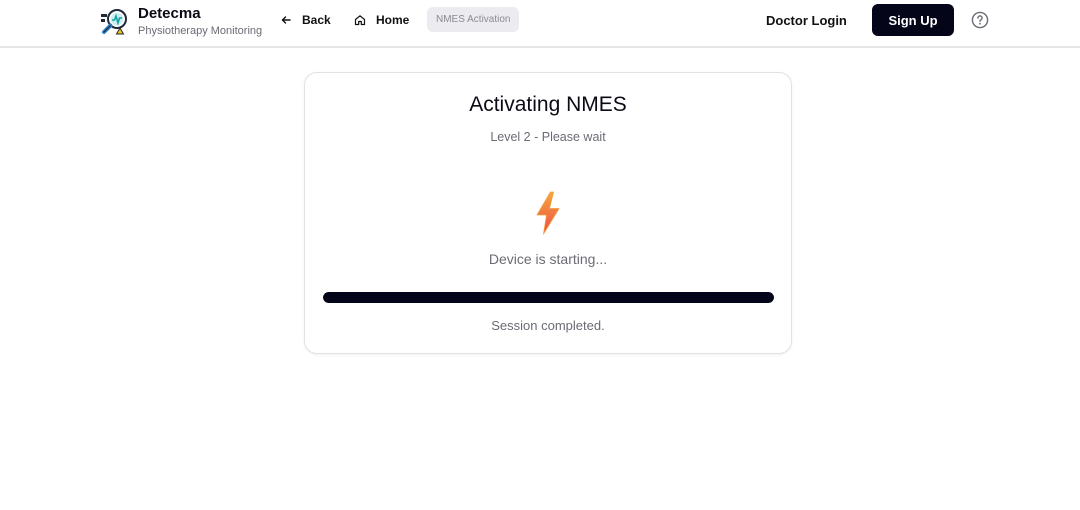 Image resolution: width=1080 pixels, height=510 pixels. What do you see at coordinates (169, 13) in the screenshot?
I see `brand-name: Detecma` at bounding box center [169, 13].